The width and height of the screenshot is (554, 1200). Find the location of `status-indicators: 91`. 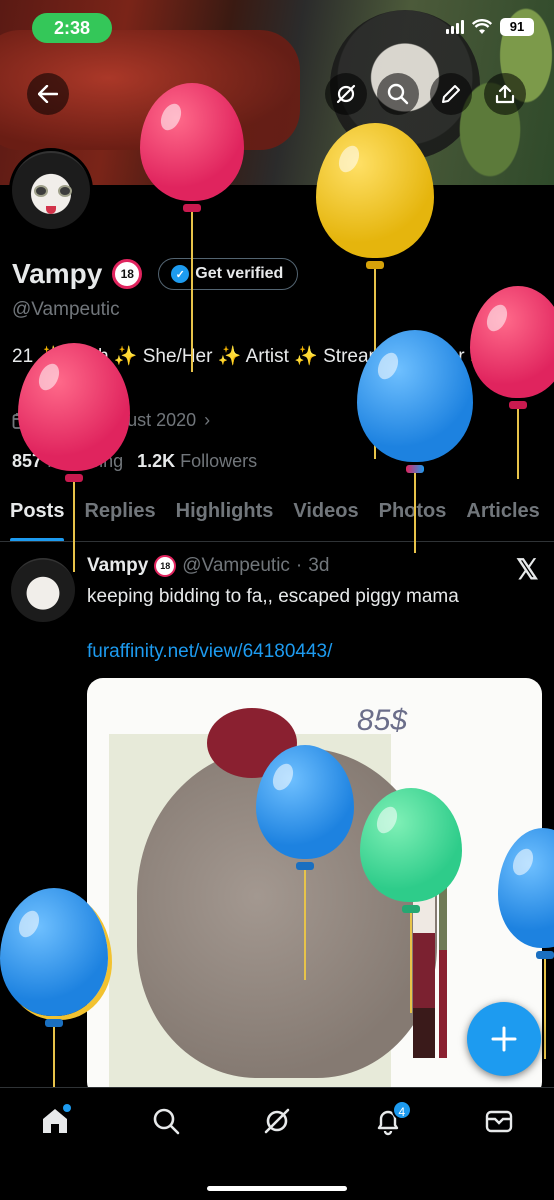

status-indicators: 91 is located at coordinates (490, 27).